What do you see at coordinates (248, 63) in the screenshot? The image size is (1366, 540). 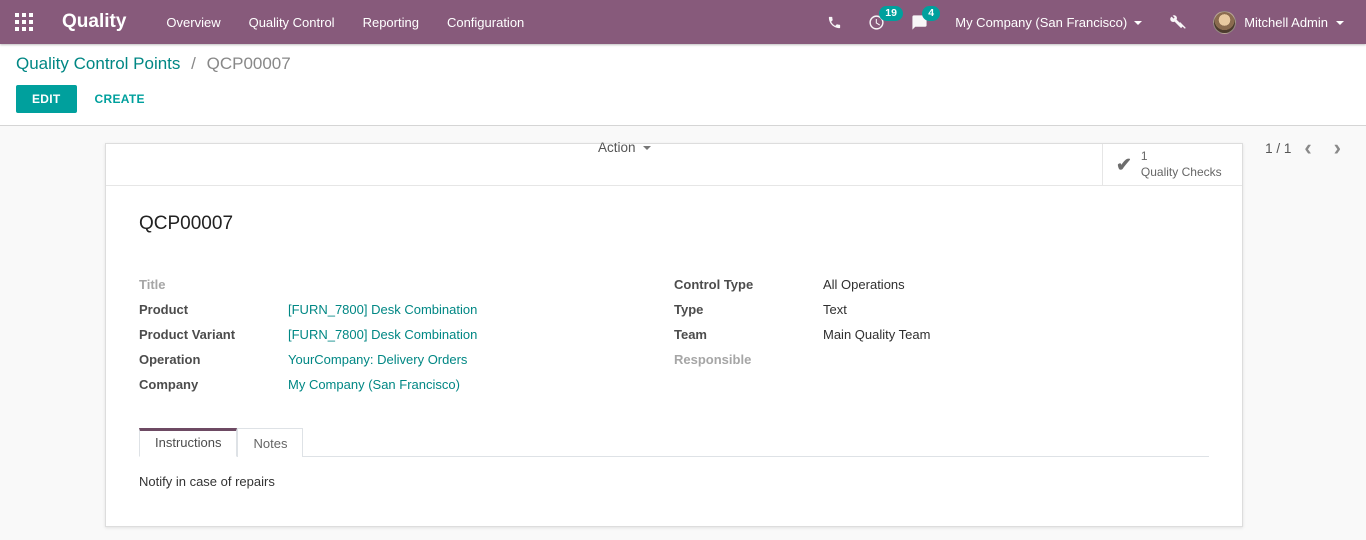 I see `breadcrumb-current: QCP00007` at bounding box center [248, 63].